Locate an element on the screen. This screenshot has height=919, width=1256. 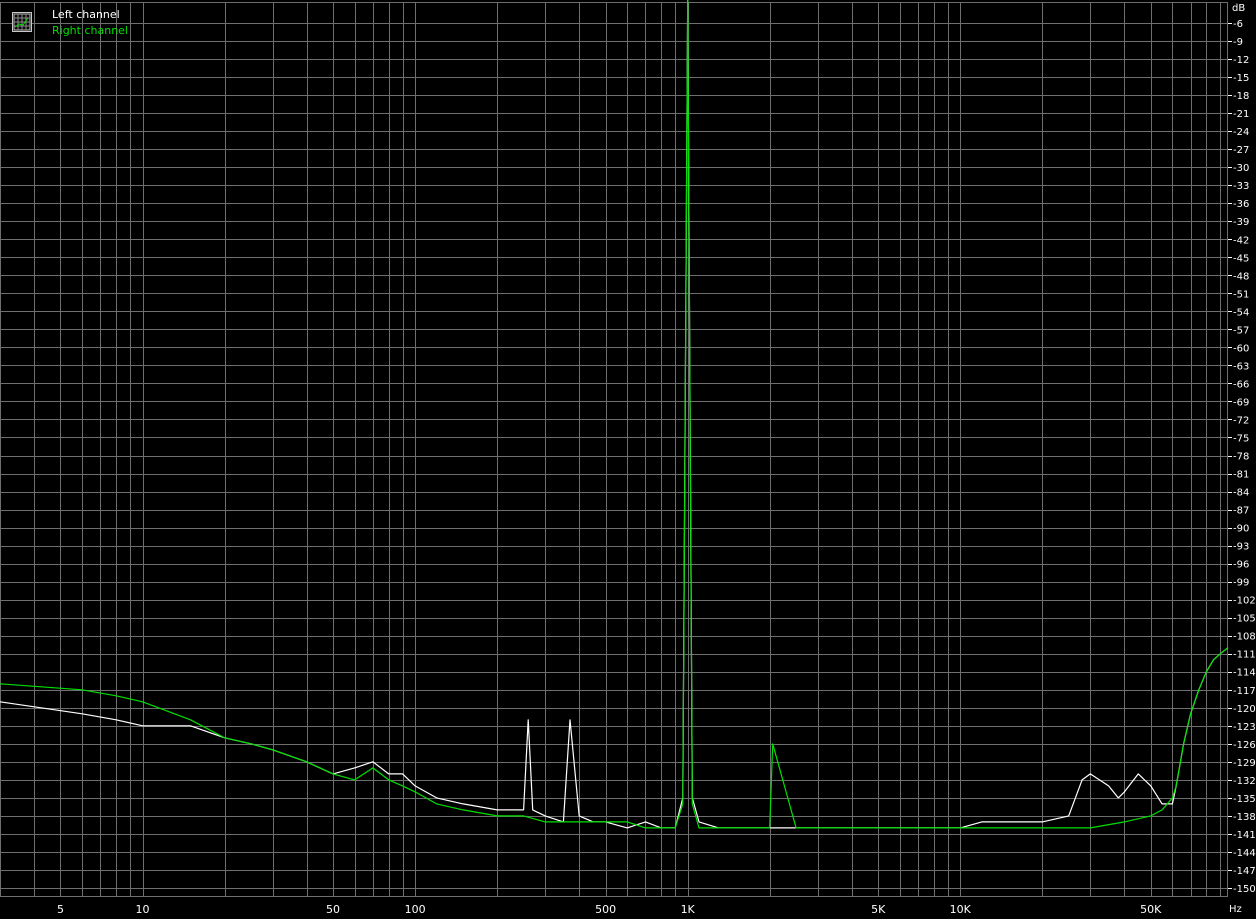
y-tick-label: -24 is located at coordinates (1241, 132).